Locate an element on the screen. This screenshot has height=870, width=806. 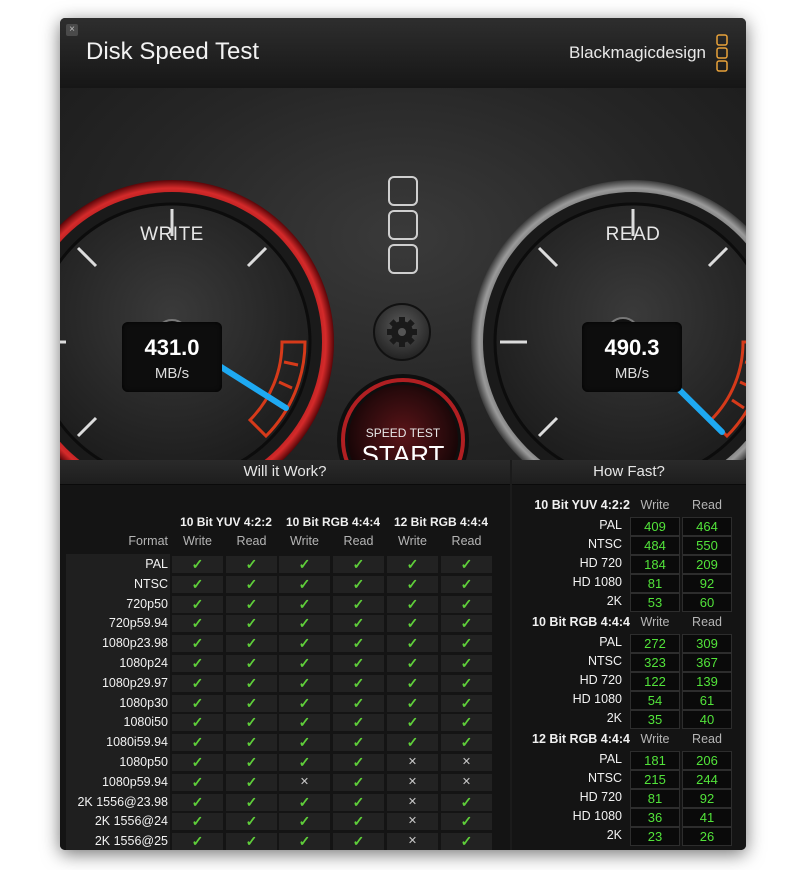
write-speed-value: 184 is located at coordinates (655, 564).